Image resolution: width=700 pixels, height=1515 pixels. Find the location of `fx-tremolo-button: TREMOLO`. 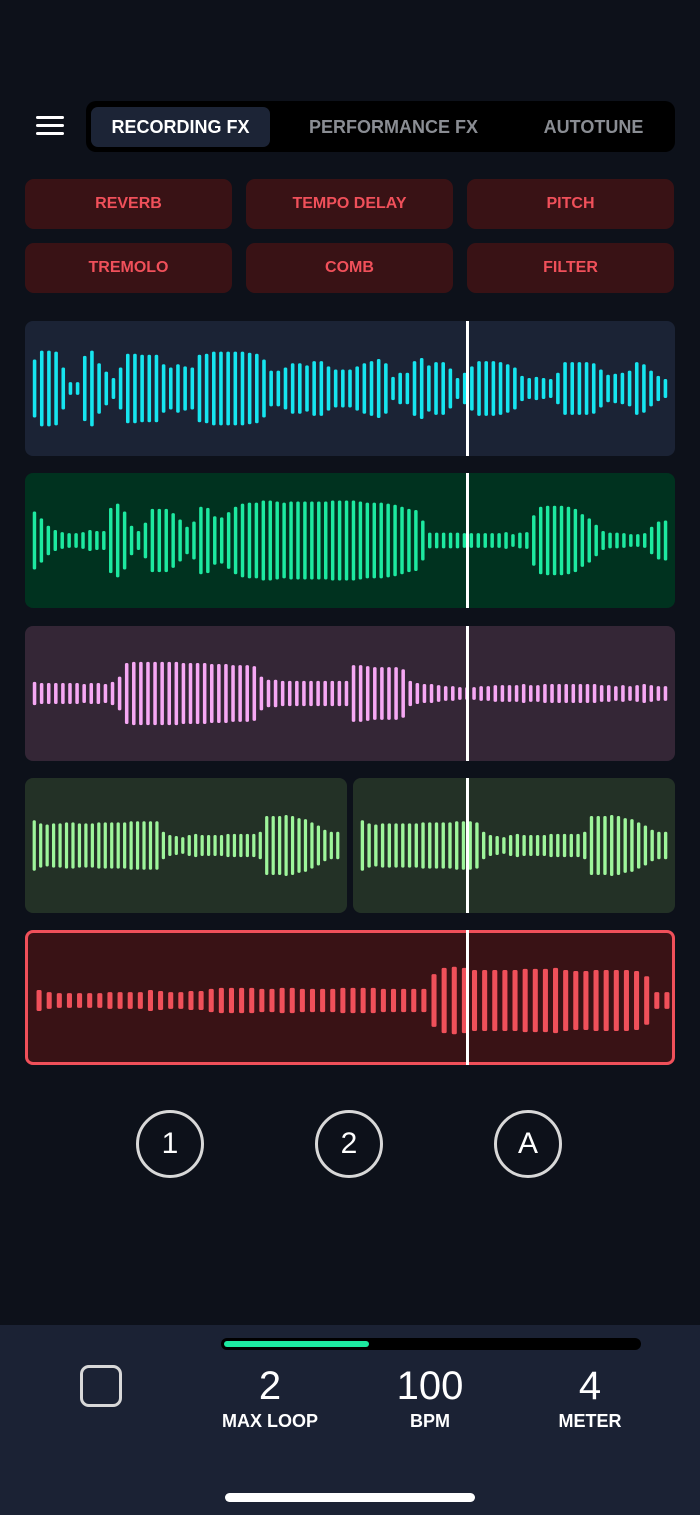

fx-tremolo-button: TREMOLO is located at coordinates (128, 268).